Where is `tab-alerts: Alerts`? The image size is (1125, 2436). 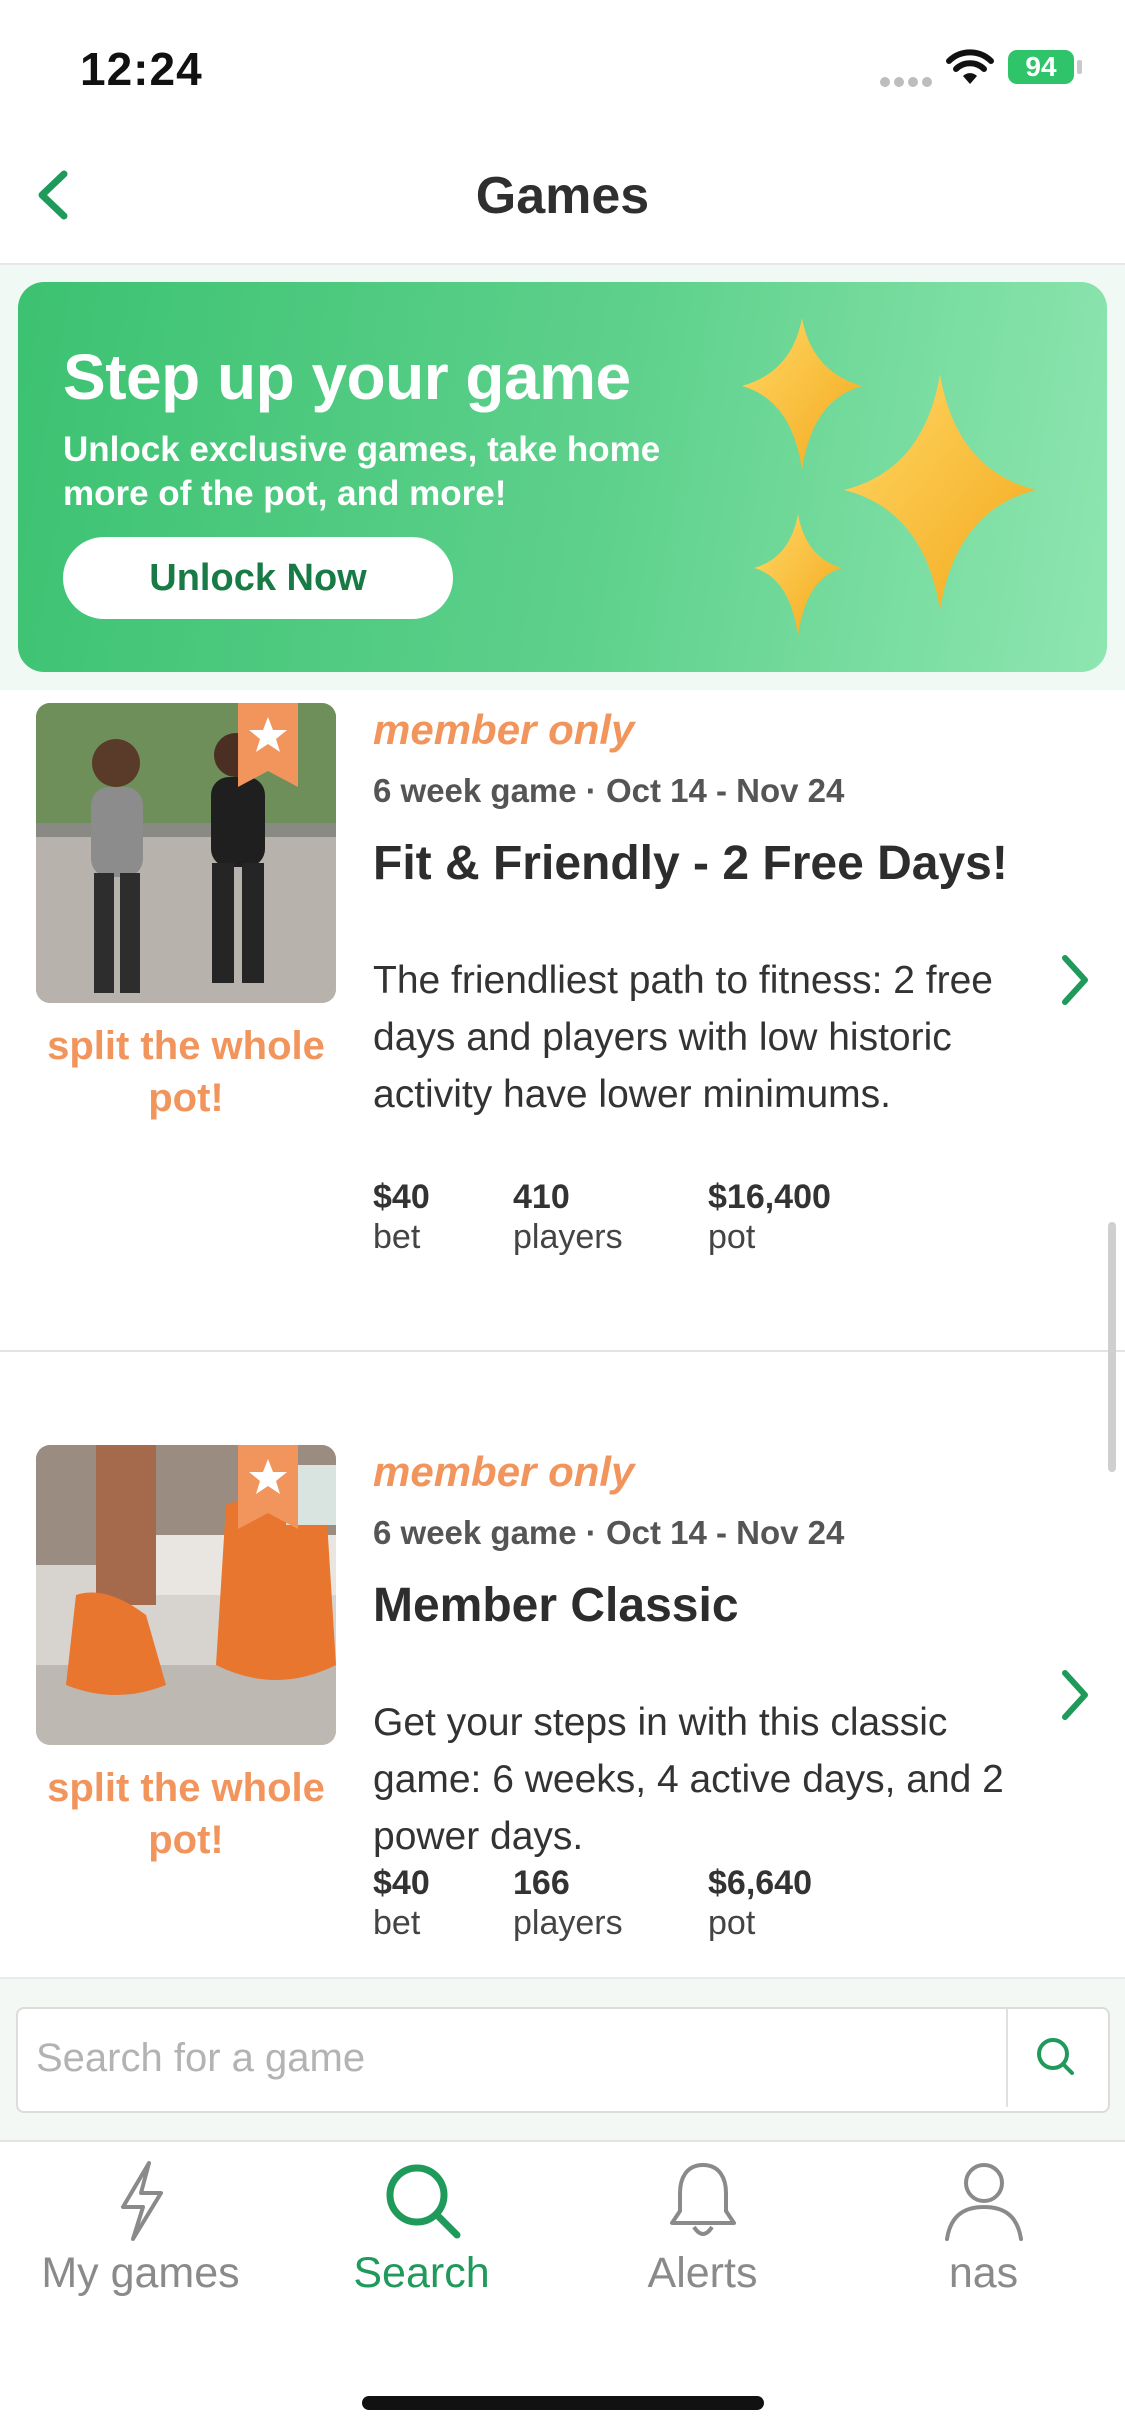 tab-alerts: Alerts is located at coordinates (702, 2226).